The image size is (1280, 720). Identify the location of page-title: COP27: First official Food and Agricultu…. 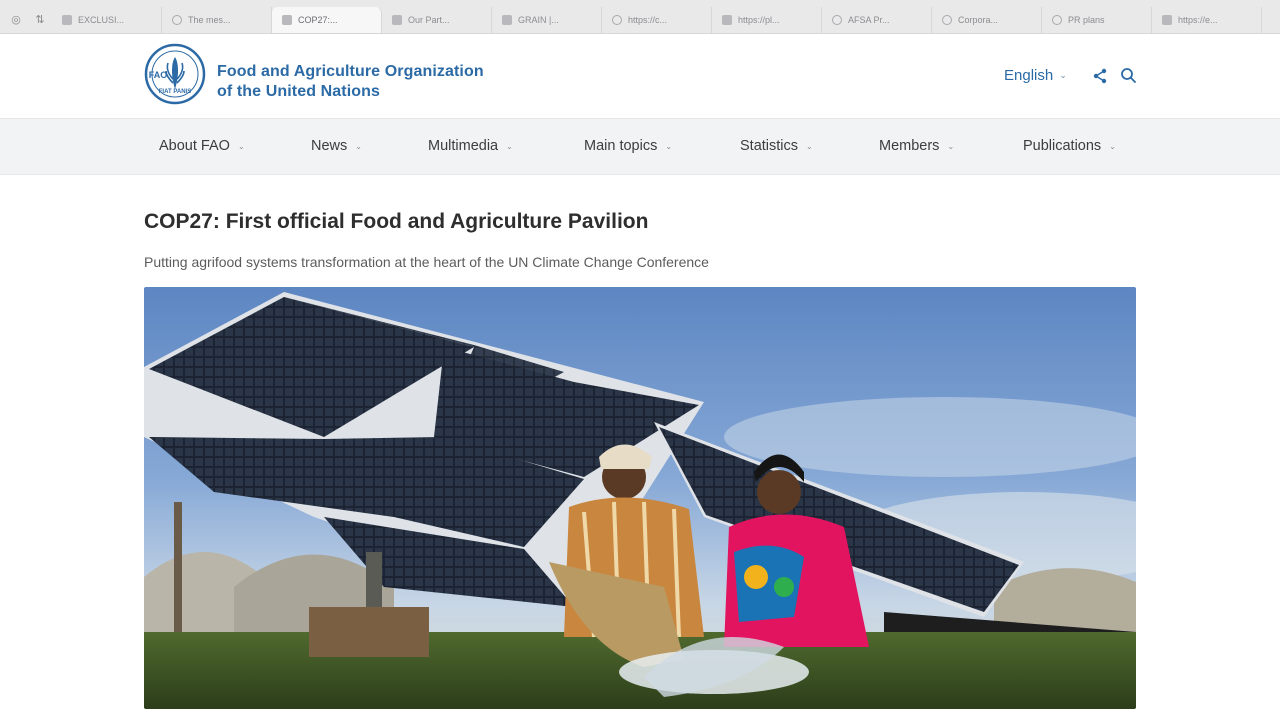
(396, 221).